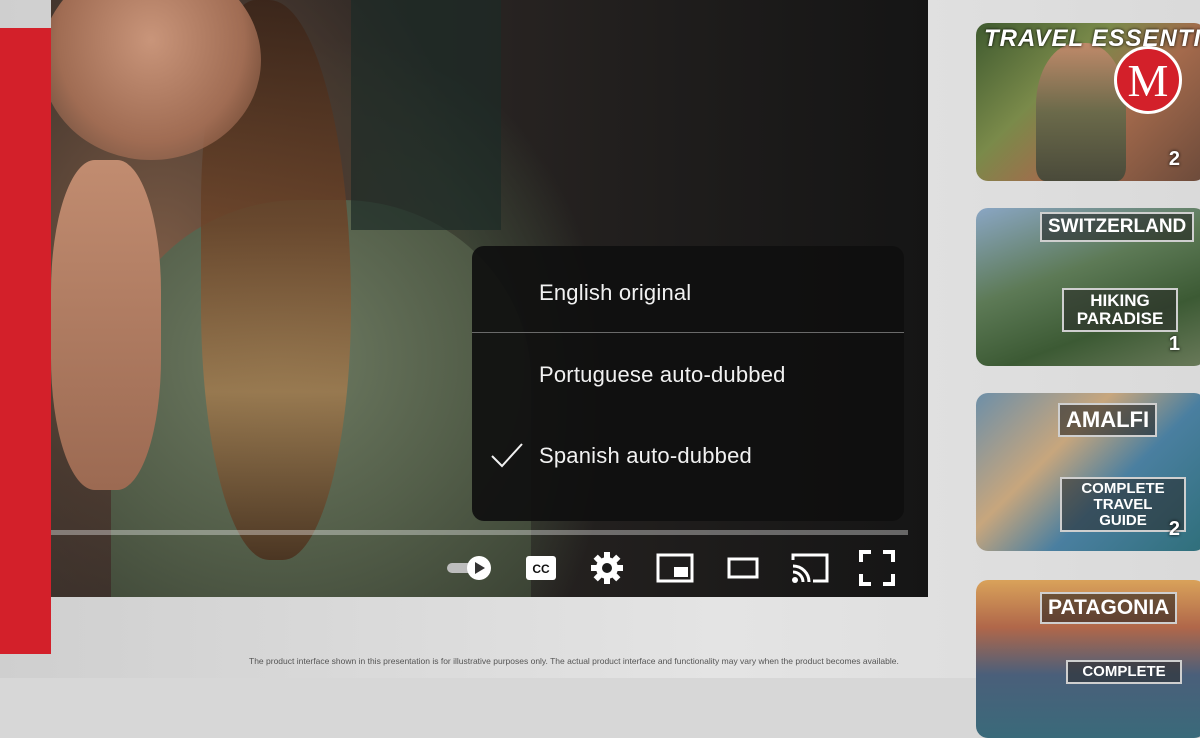 The height and width of the screenshot is (738, 1200). I want to click on miniplayer-icon, so click(675, 568).